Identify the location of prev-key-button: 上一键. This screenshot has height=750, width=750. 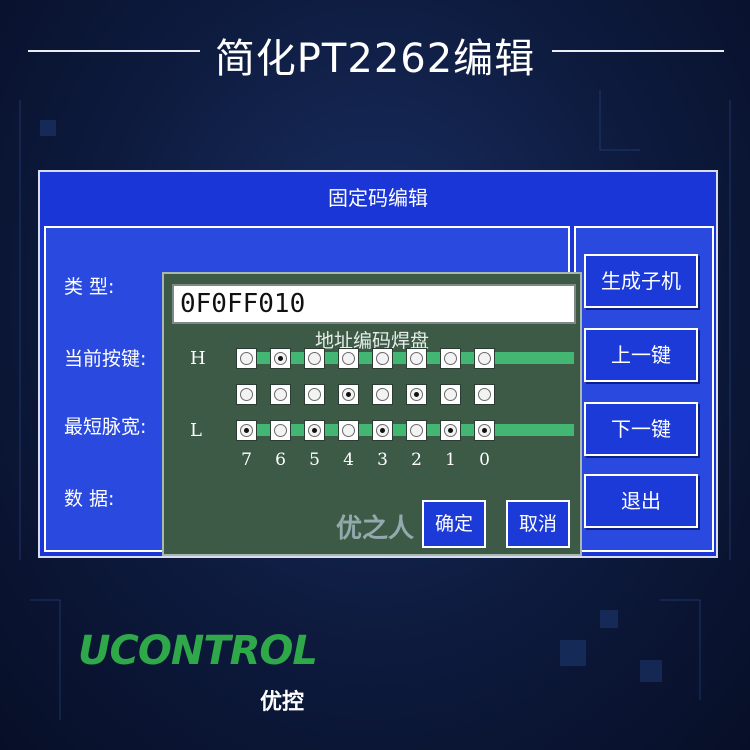
(641, 355).